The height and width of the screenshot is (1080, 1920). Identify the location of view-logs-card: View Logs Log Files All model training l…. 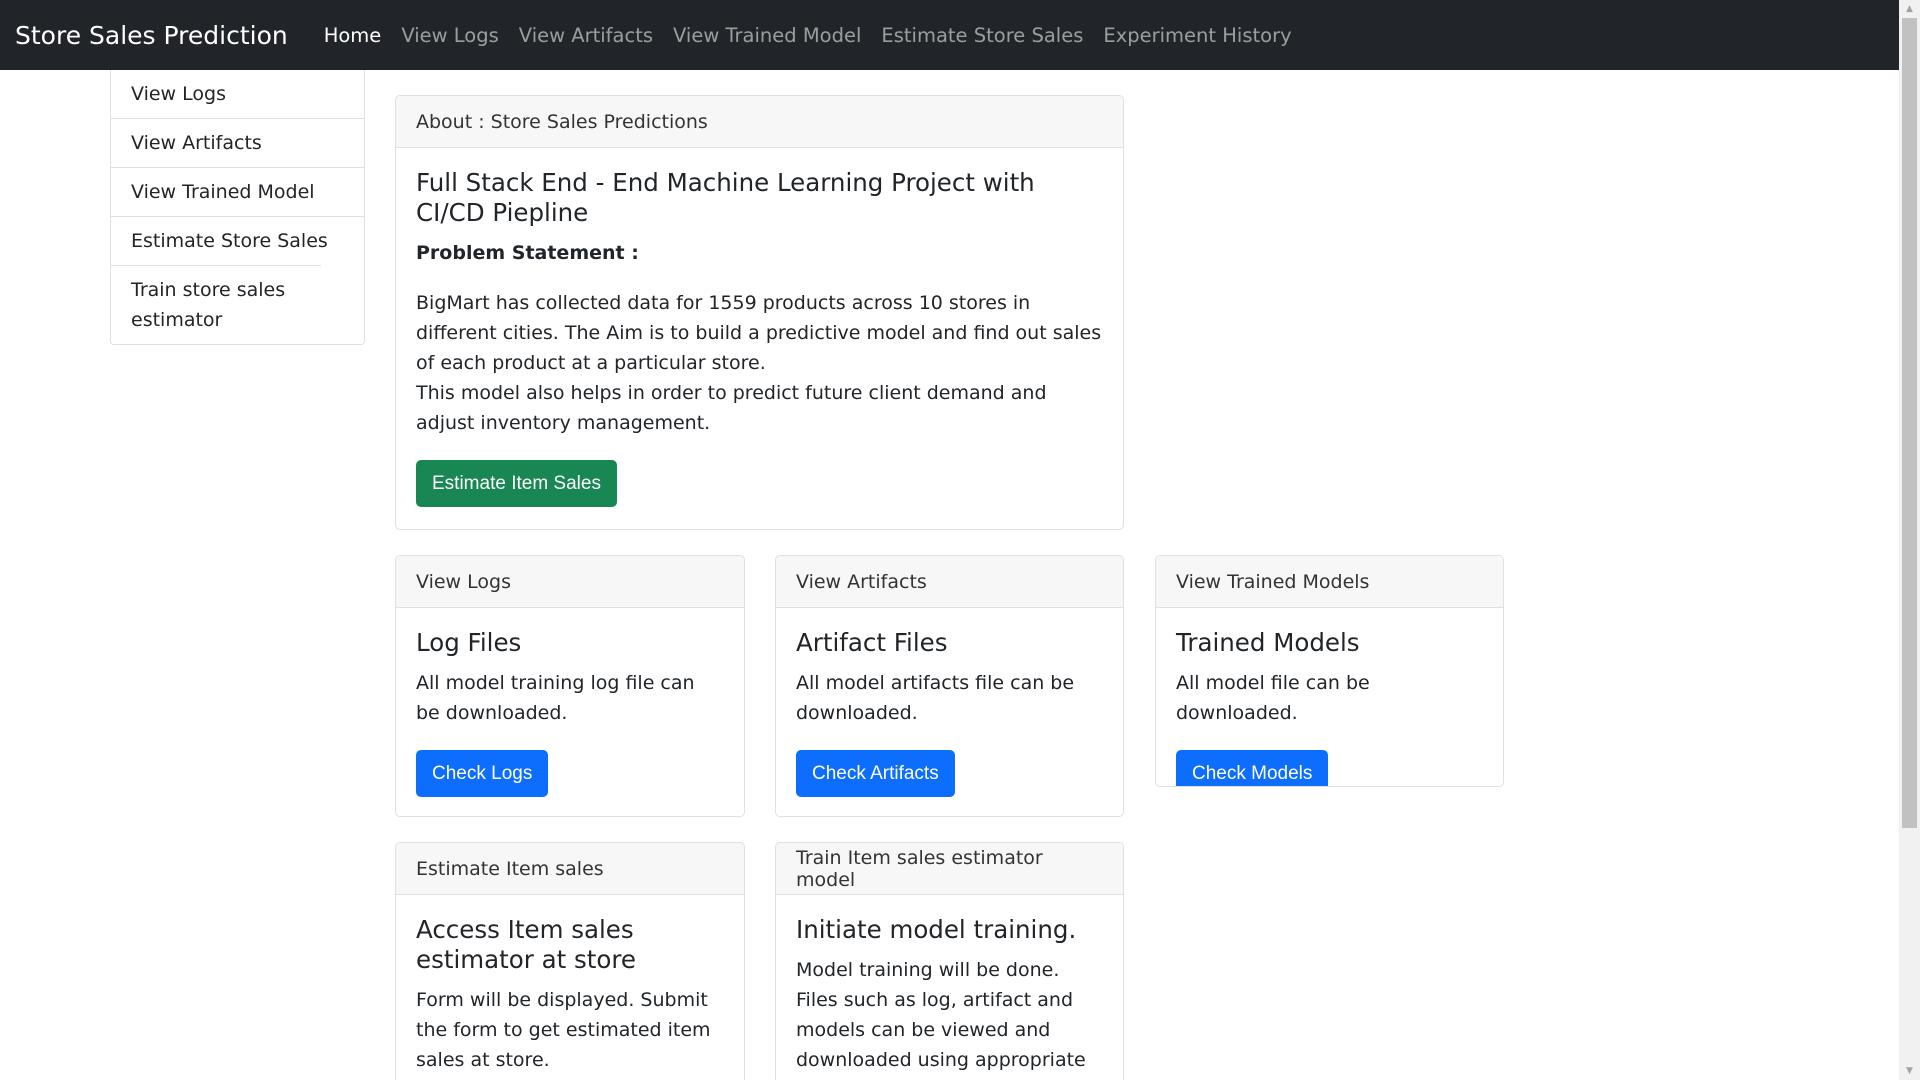
(570, 686).